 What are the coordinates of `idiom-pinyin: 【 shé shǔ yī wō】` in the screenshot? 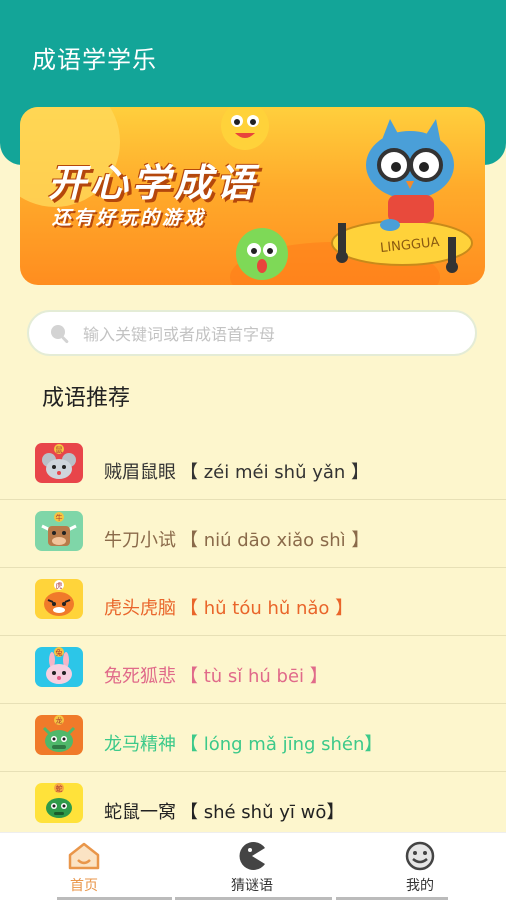 It's located at (262, 812).